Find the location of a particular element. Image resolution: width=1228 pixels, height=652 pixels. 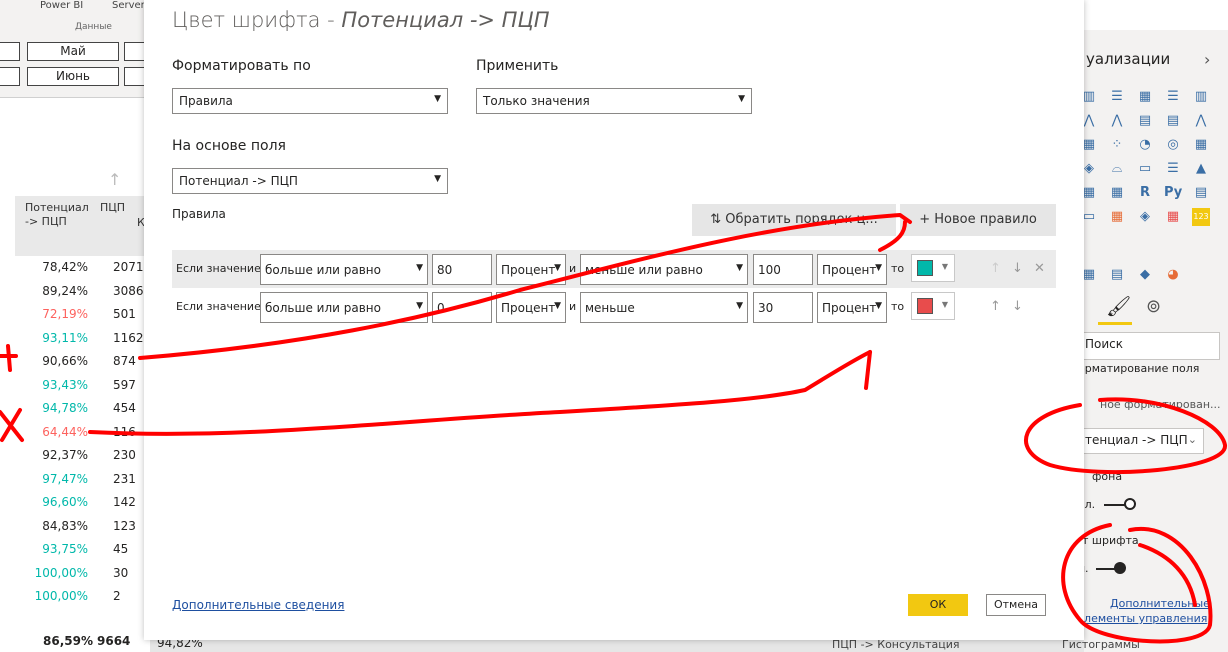

scatter-dots-icon: ⁘ is located at coordinates (1117, 145).